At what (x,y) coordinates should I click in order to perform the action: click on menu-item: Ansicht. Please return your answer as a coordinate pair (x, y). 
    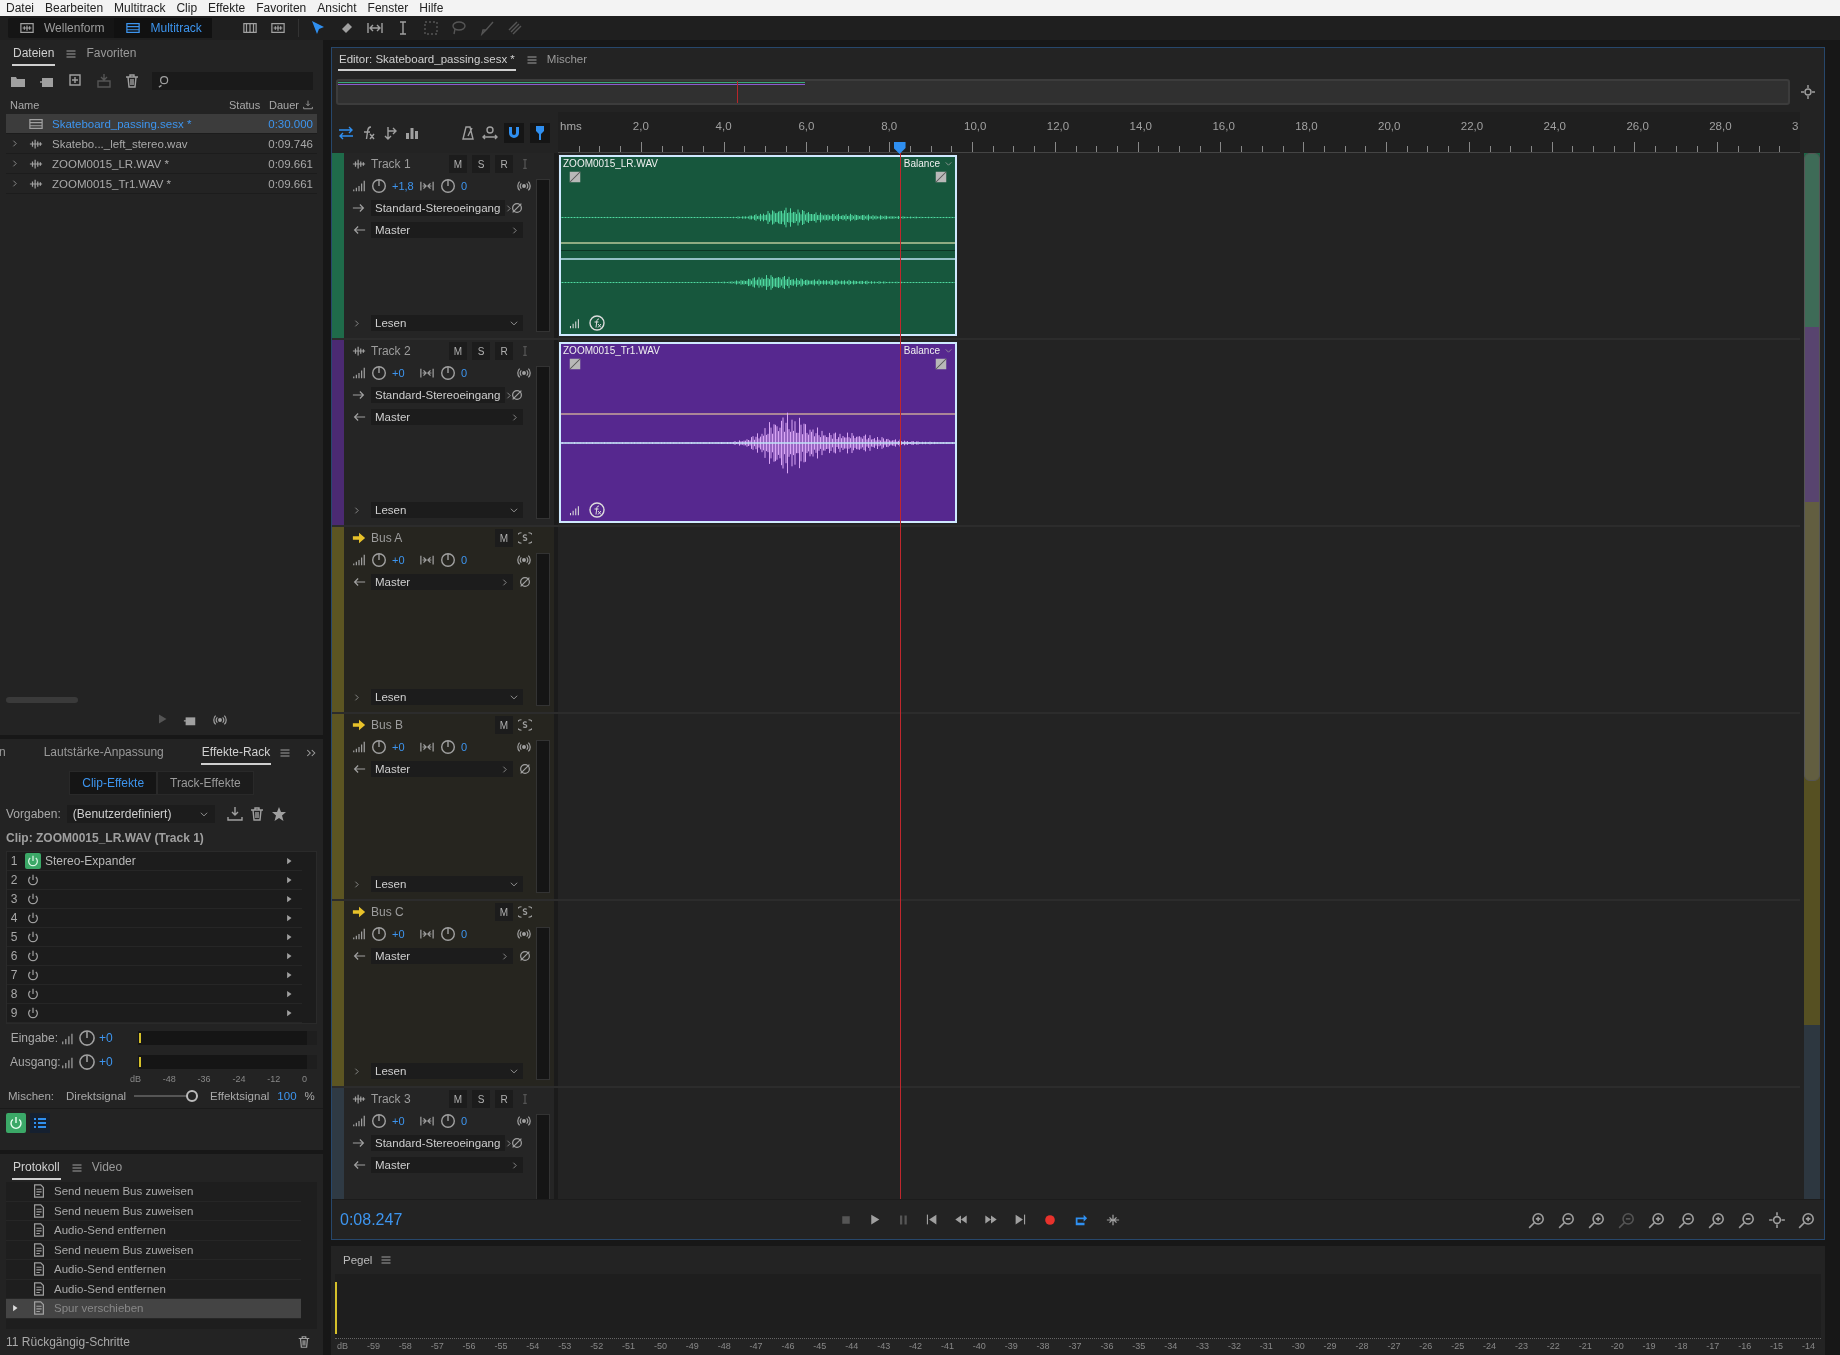
    Looking at the image, I should click on (337, 8).